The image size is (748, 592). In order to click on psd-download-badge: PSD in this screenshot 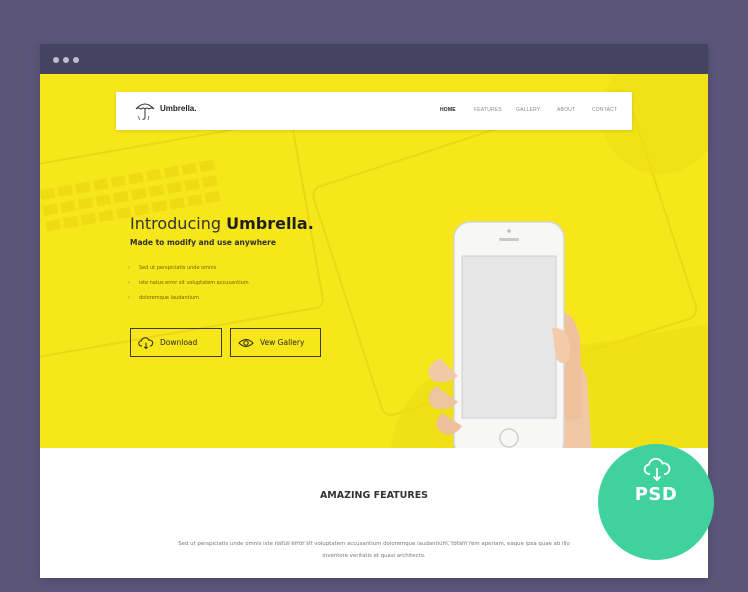, I will do `click(656, 502)`.